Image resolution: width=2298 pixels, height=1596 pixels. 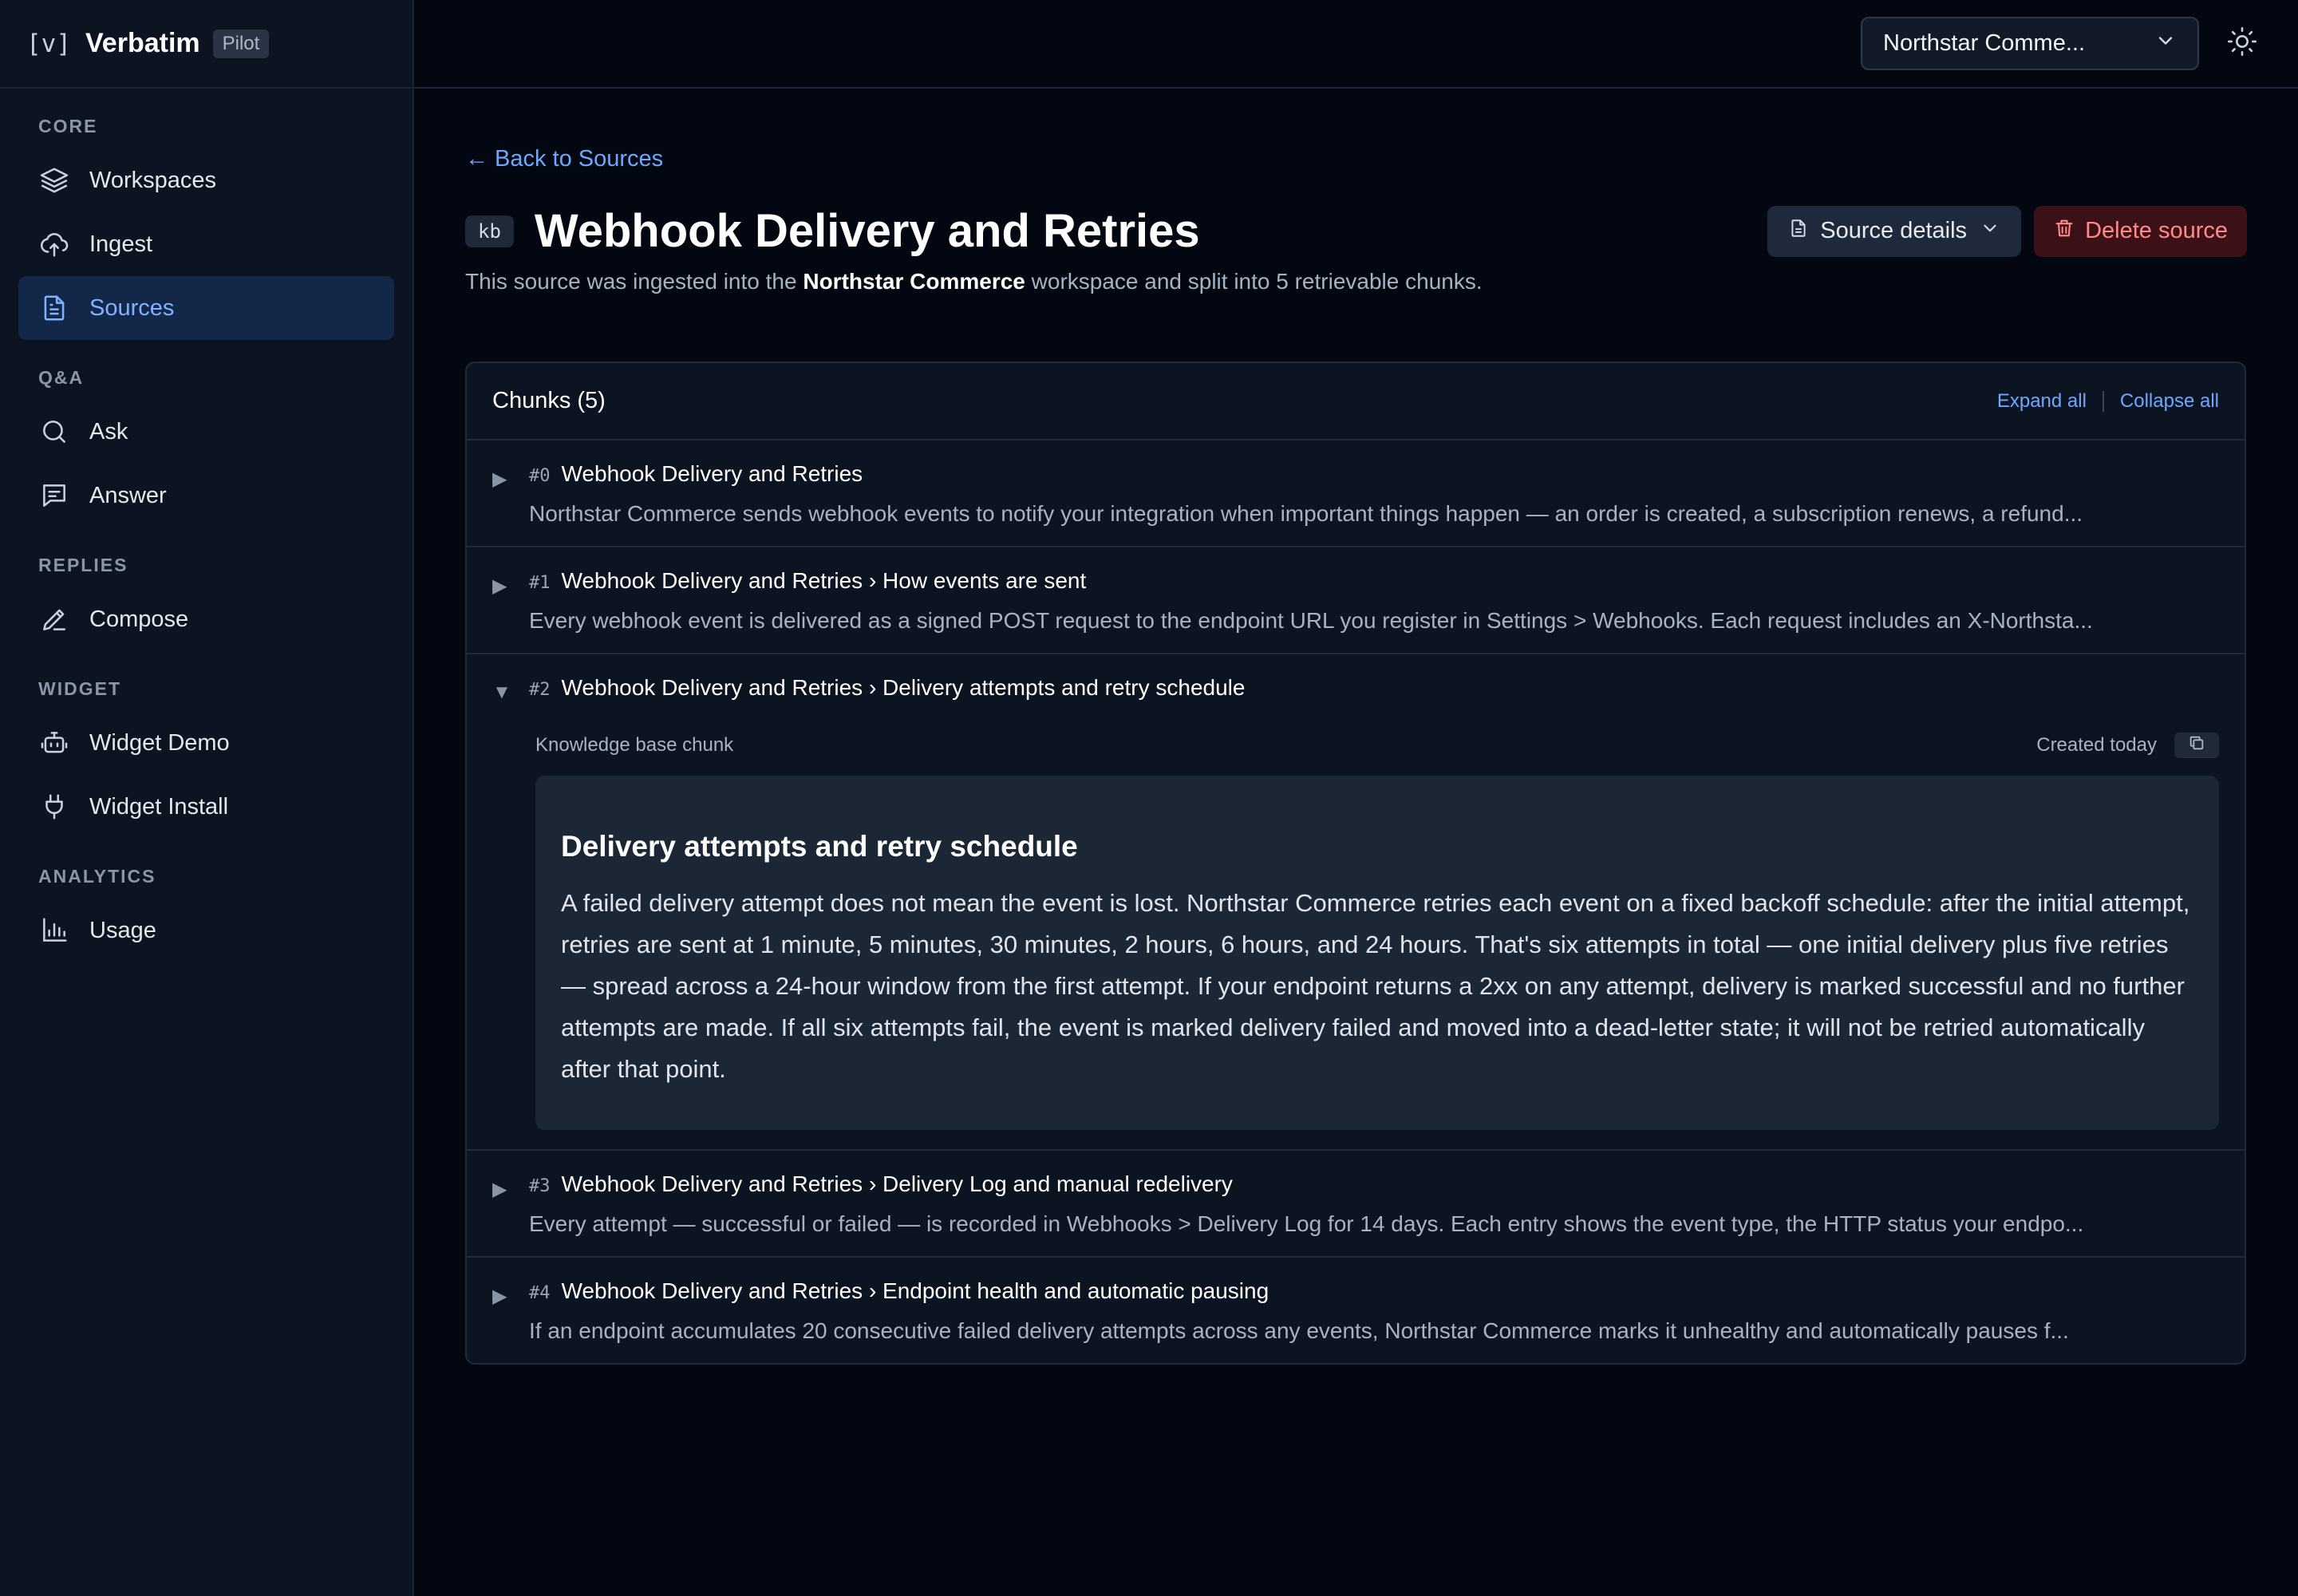 I want to click on collapse-all-link: Collapse all, so click(x=2169, y=401).